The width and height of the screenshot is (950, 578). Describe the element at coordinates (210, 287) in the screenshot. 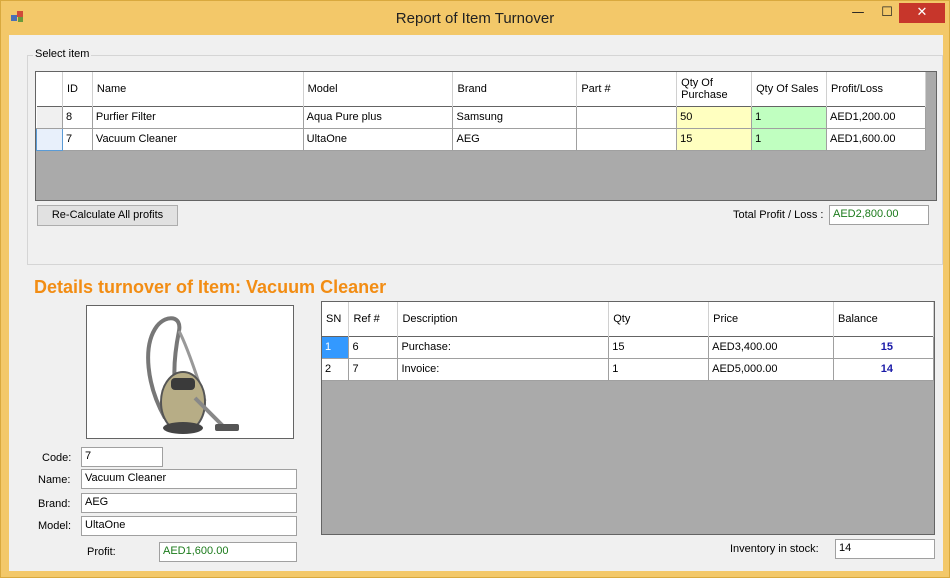

I see `details-title: Details turnover of Item: Vacuum Cleaner` at that location.